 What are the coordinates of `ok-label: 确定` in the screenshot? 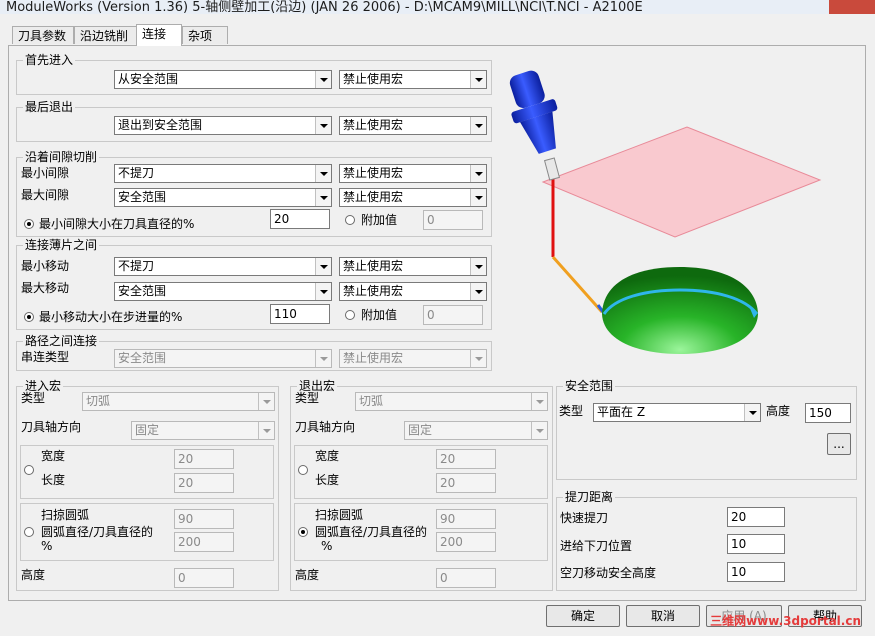 It's located at (582, 616).